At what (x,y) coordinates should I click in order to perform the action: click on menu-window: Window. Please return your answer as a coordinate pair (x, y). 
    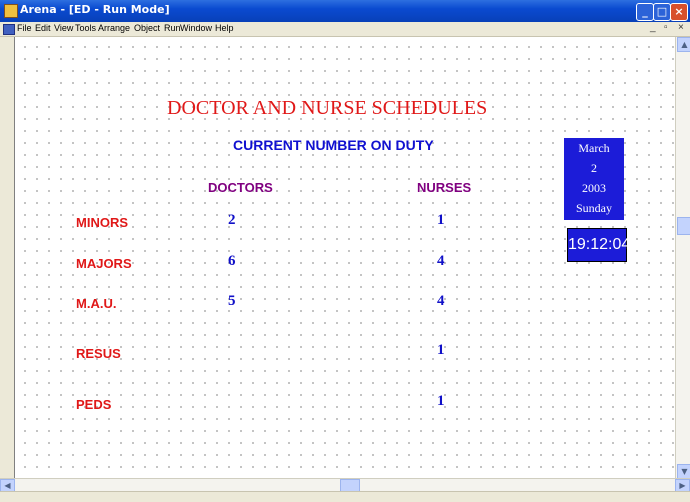
    Looking at the image, I should click on (196, 28).